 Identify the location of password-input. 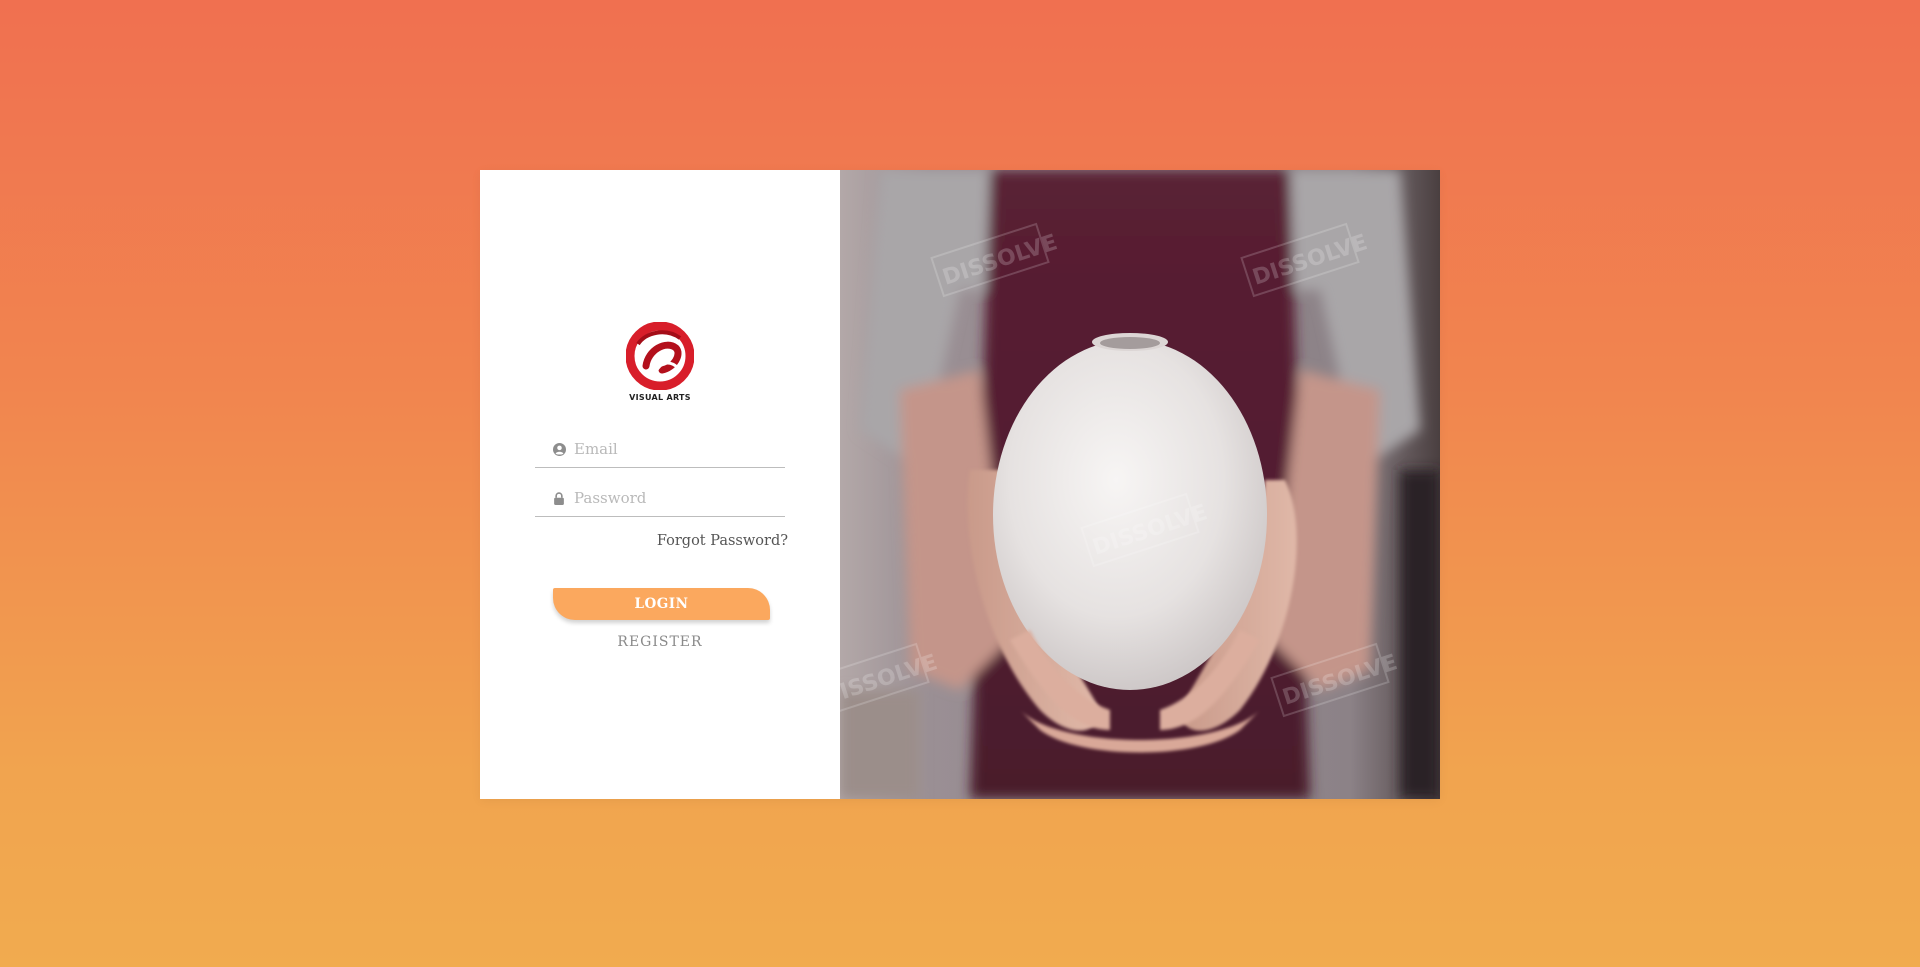
(674, 498).